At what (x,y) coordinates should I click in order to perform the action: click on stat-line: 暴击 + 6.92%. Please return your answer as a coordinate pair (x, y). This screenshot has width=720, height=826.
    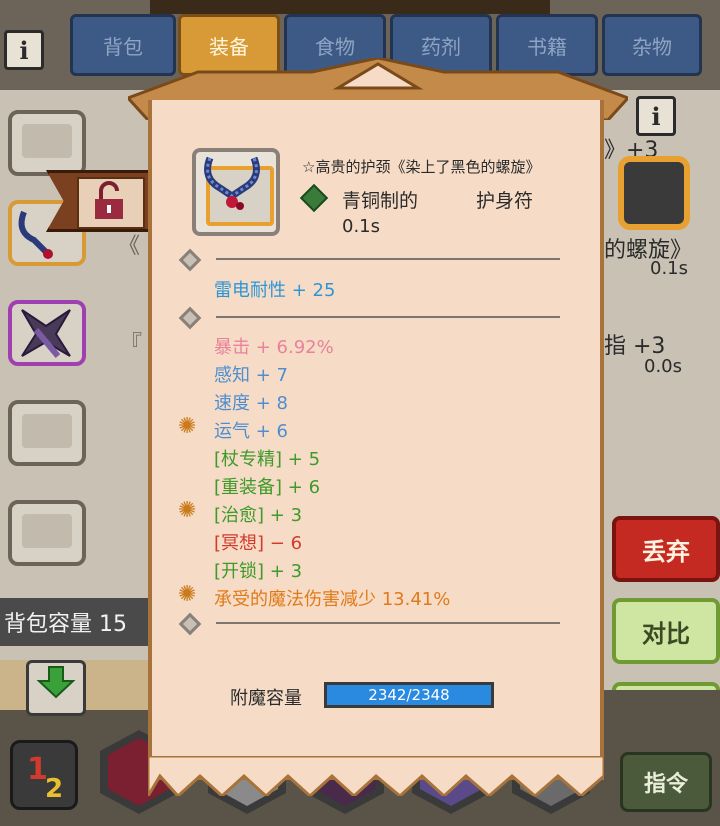
    Looking at the image, I should click on (274, 347).